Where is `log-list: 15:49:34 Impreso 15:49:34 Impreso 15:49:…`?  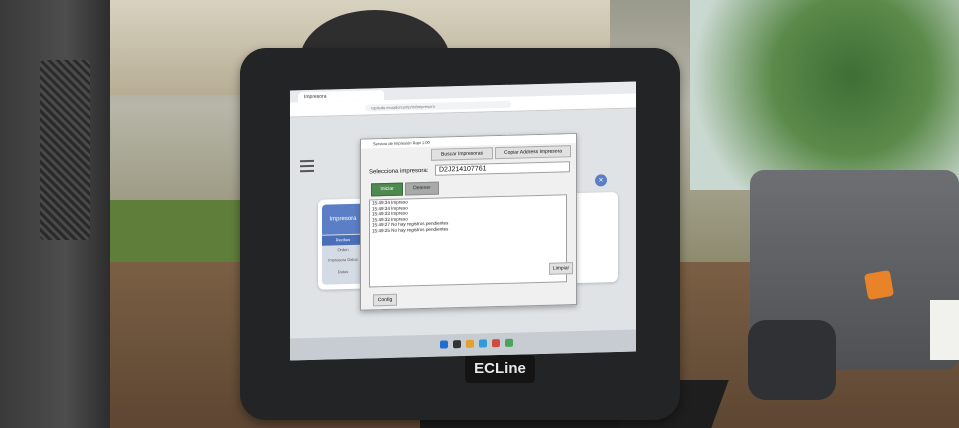
log-list: 15:49:34 Impreso 15:49:34 Impreso 15:49:… is located at coordinates (468, 241).